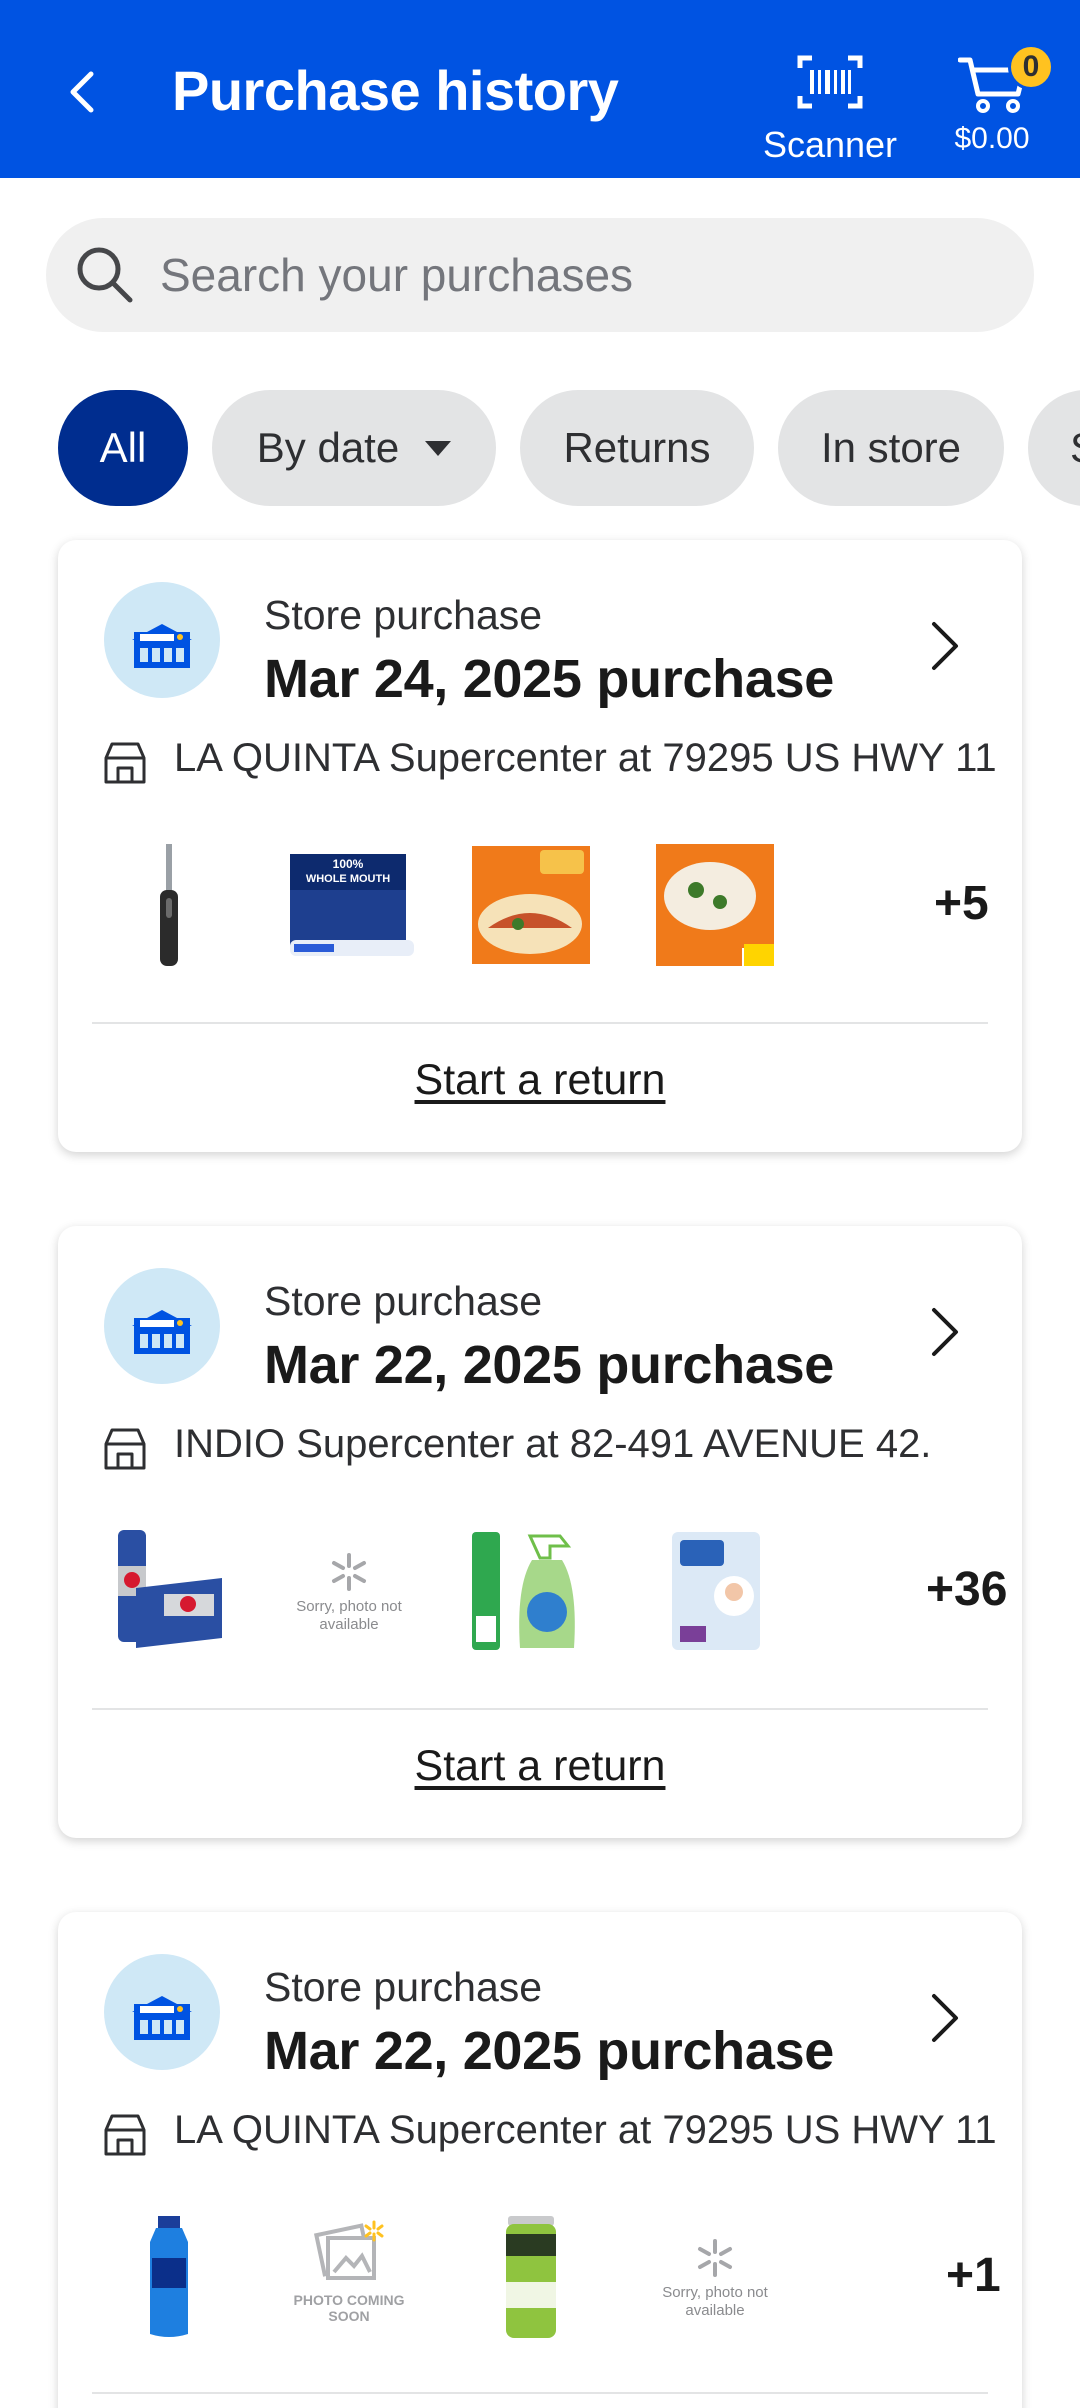 The height and width of the screenshot is (2408, 1080). I want to click on chip-returns-label: Returns, so click(637, 447).